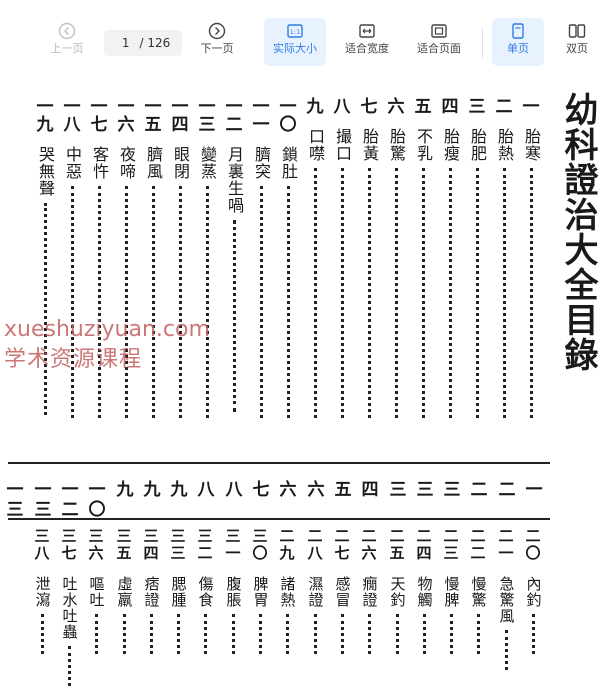  What do you see at coordinates (531, 107) in the screenshot?
I see `toc-entry-number: 一` at bounding box center [531, 107].